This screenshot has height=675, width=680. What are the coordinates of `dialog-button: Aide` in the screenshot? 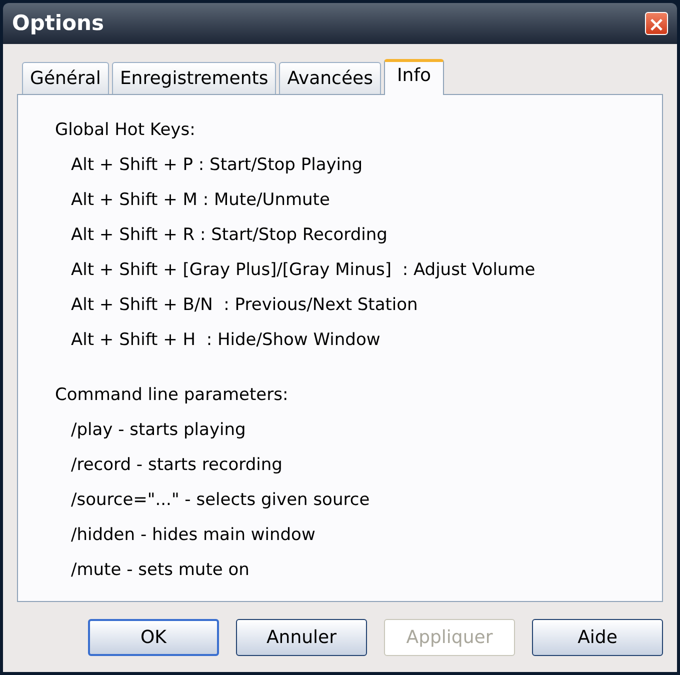 It's located at (597, 637).